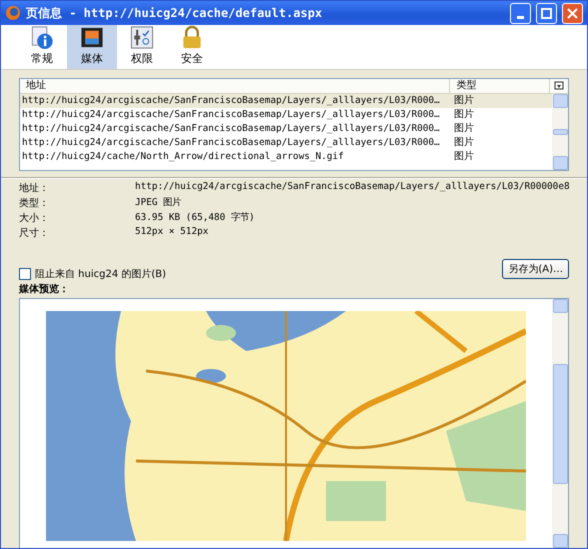 The width and height of the screenshot is (588, 549). What do you see at coordinates (183, 157) in the screenshot?
I see `address-cell-text: http://huicg24/cache/North_Arrow/directional_arrows_N.gif` at bounding box center [183, 157].